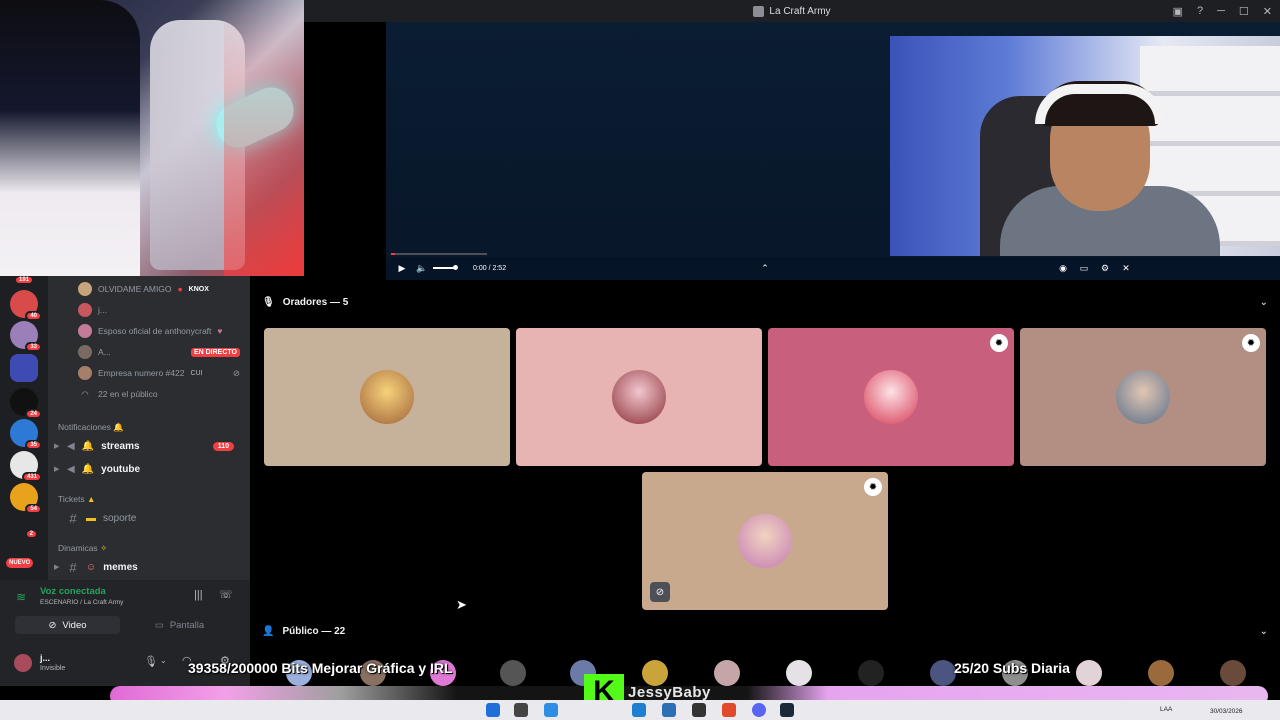  What do you see at coordinates (1178, 11) in the screenshot?
I see `inbox-icon: ▣` at bounding box center [1178, 11].